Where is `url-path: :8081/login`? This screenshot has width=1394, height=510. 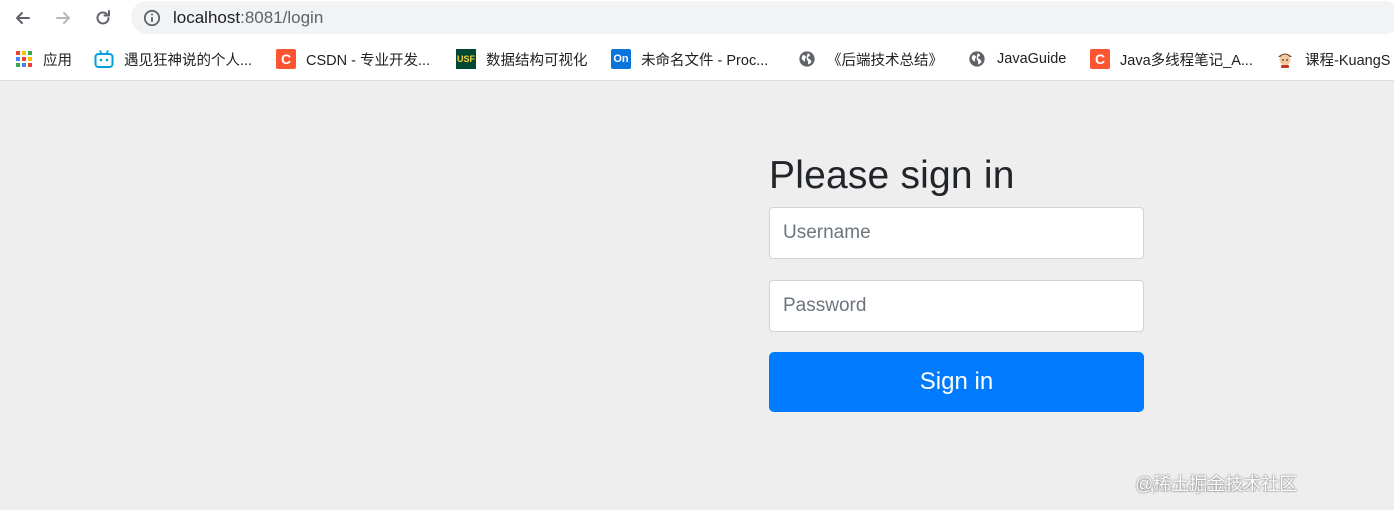 url-path: :8081/login is located at coordinates (282, 17).